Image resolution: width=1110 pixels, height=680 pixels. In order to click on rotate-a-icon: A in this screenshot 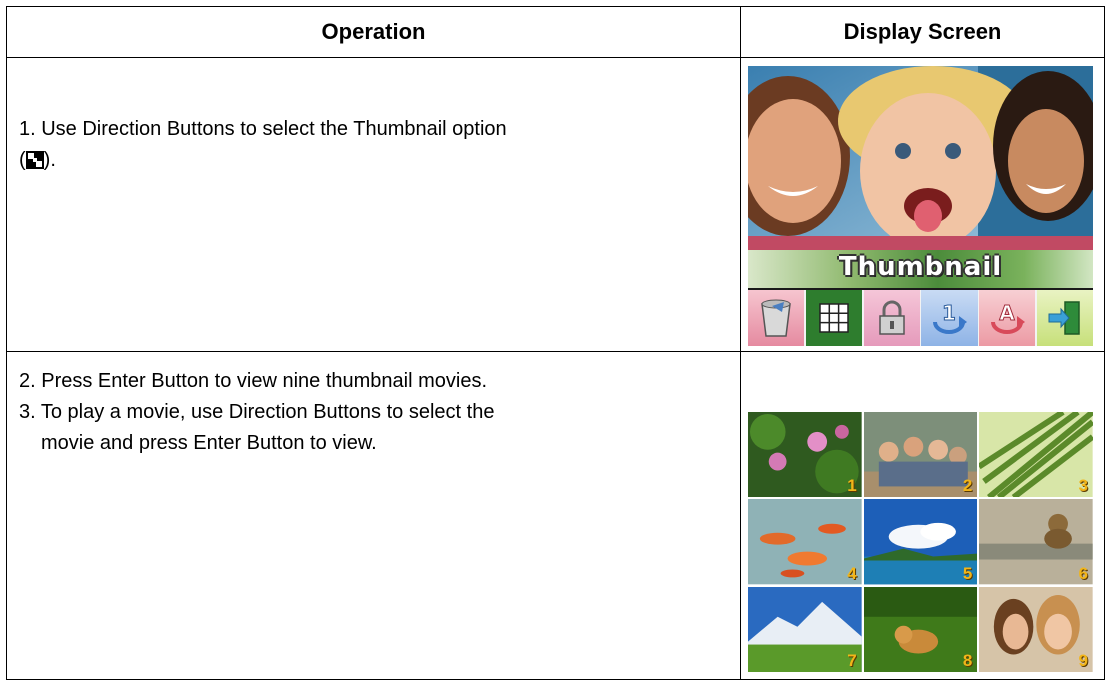, I will do `click(1007, 318)`.